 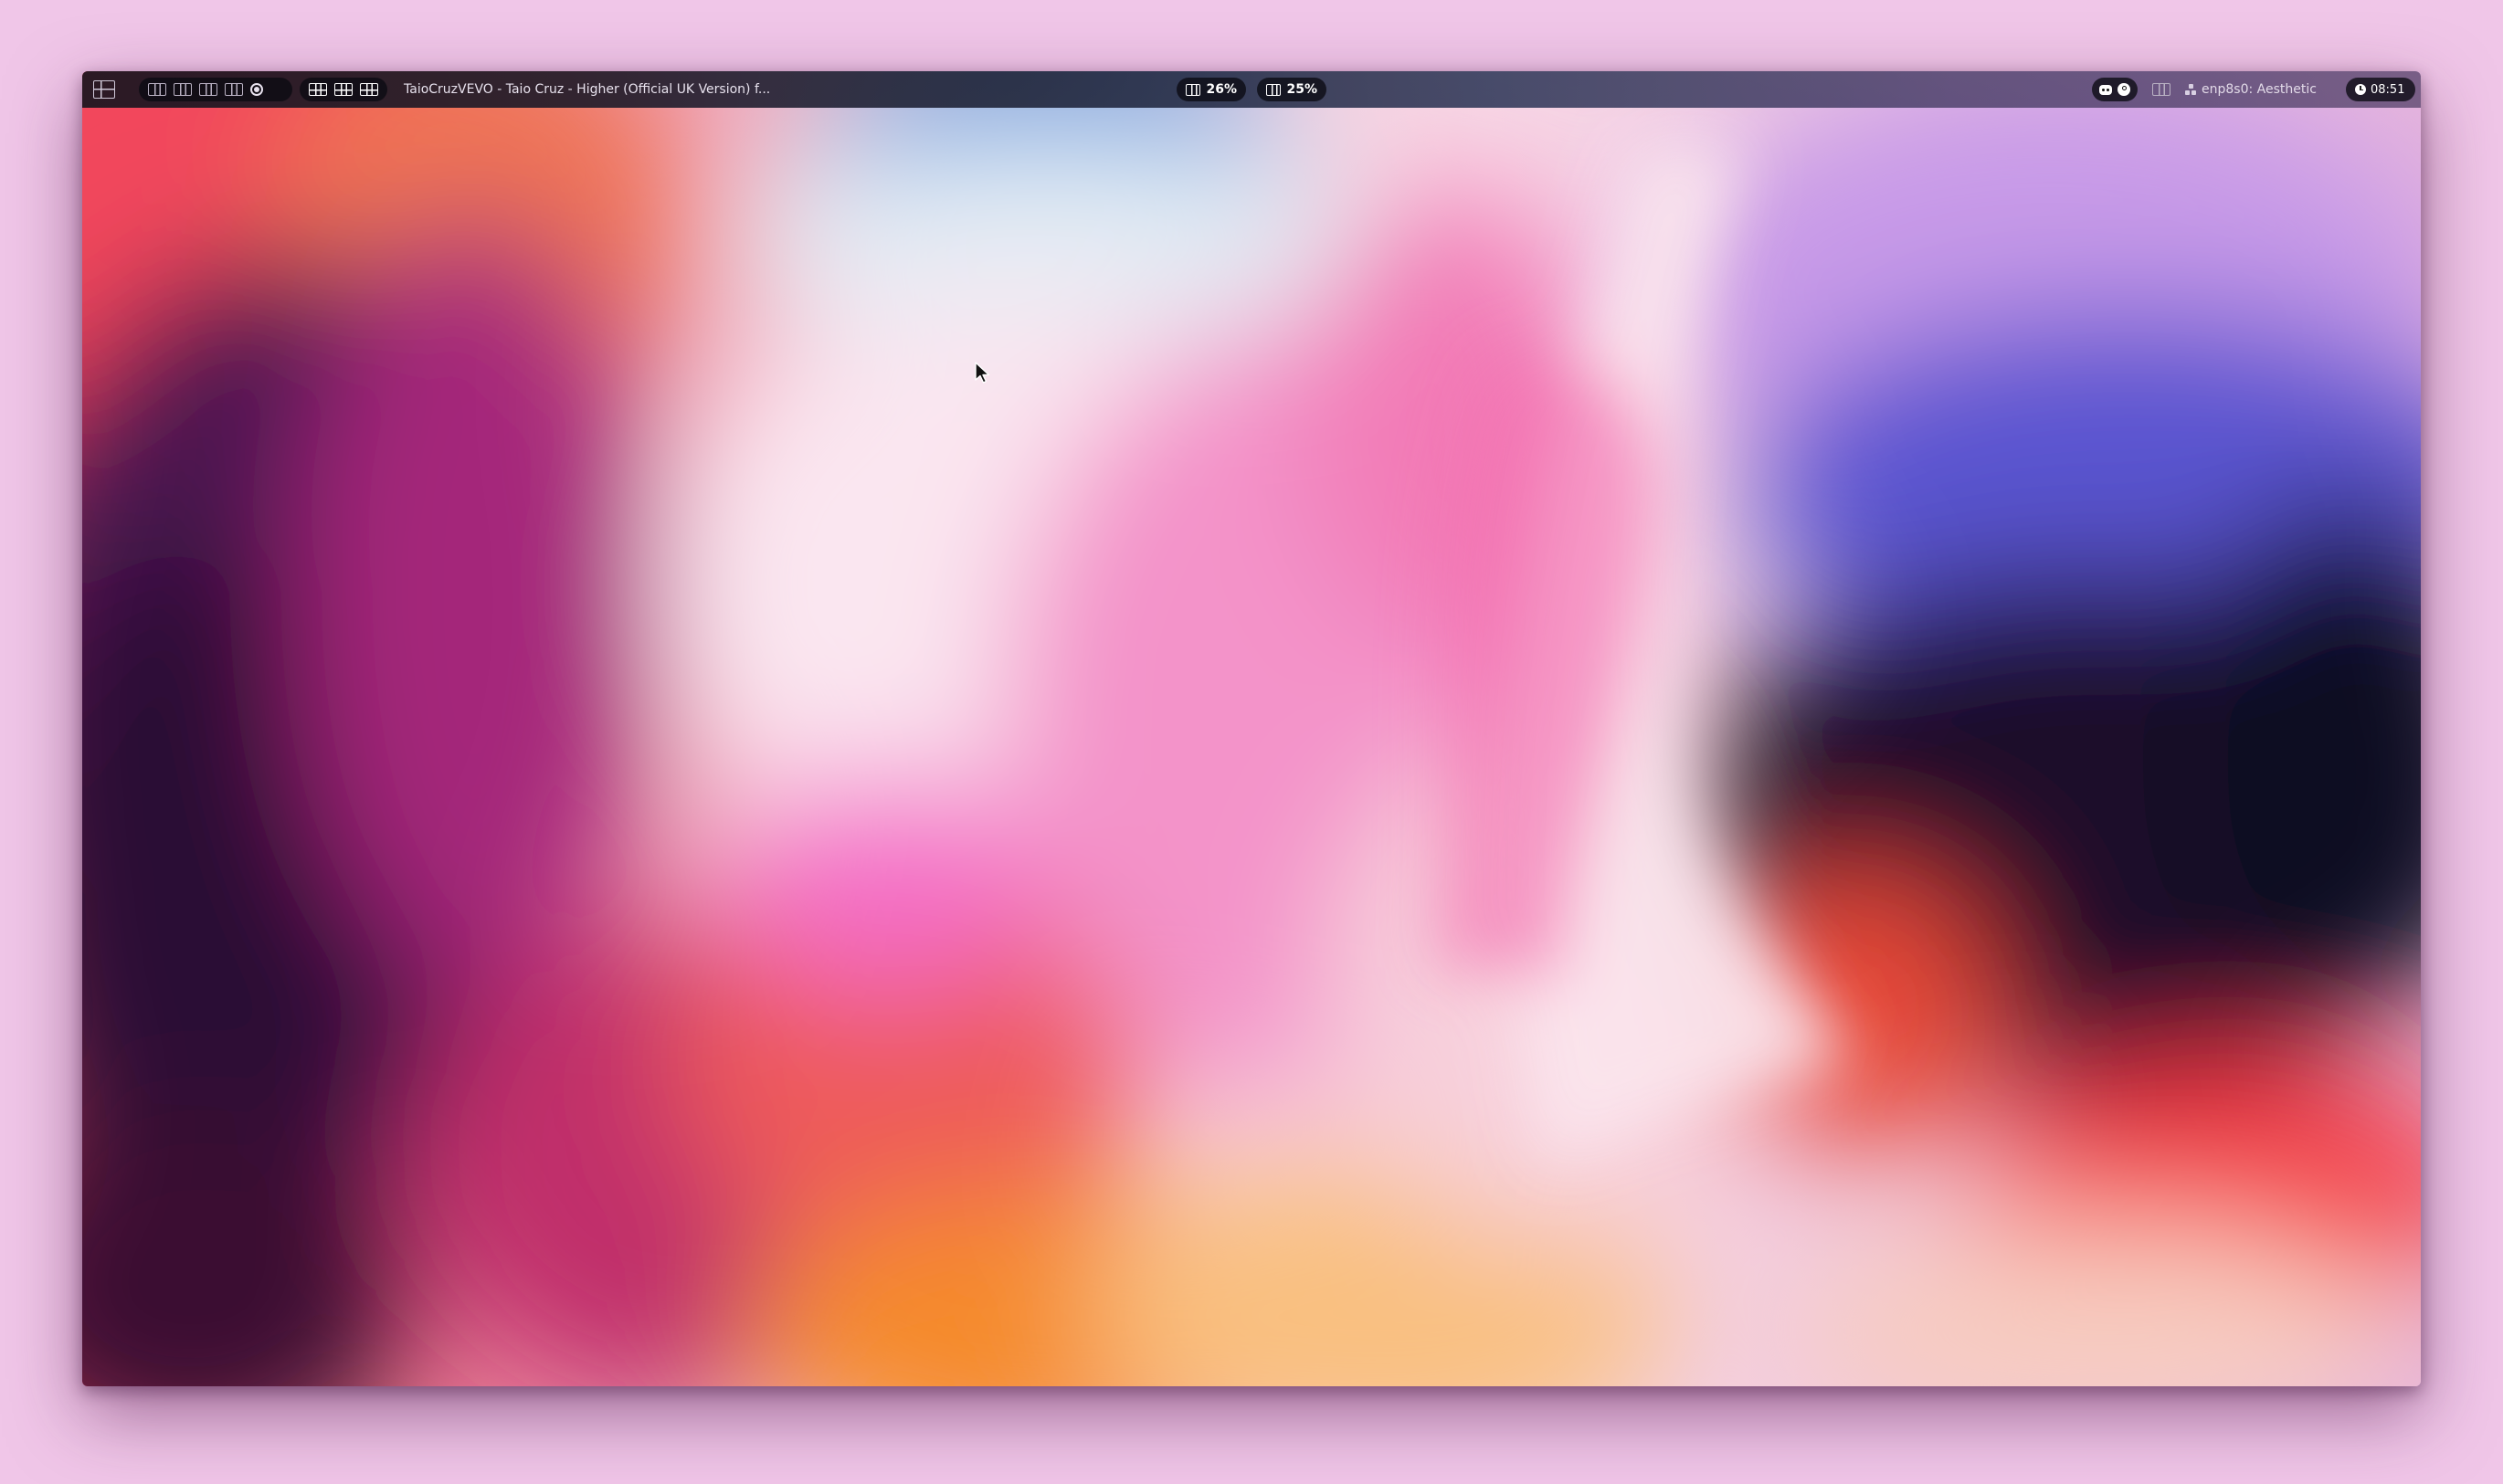 I want to click on network-label: enp8s0: Aesthetic, so click(x=2259, y=89).